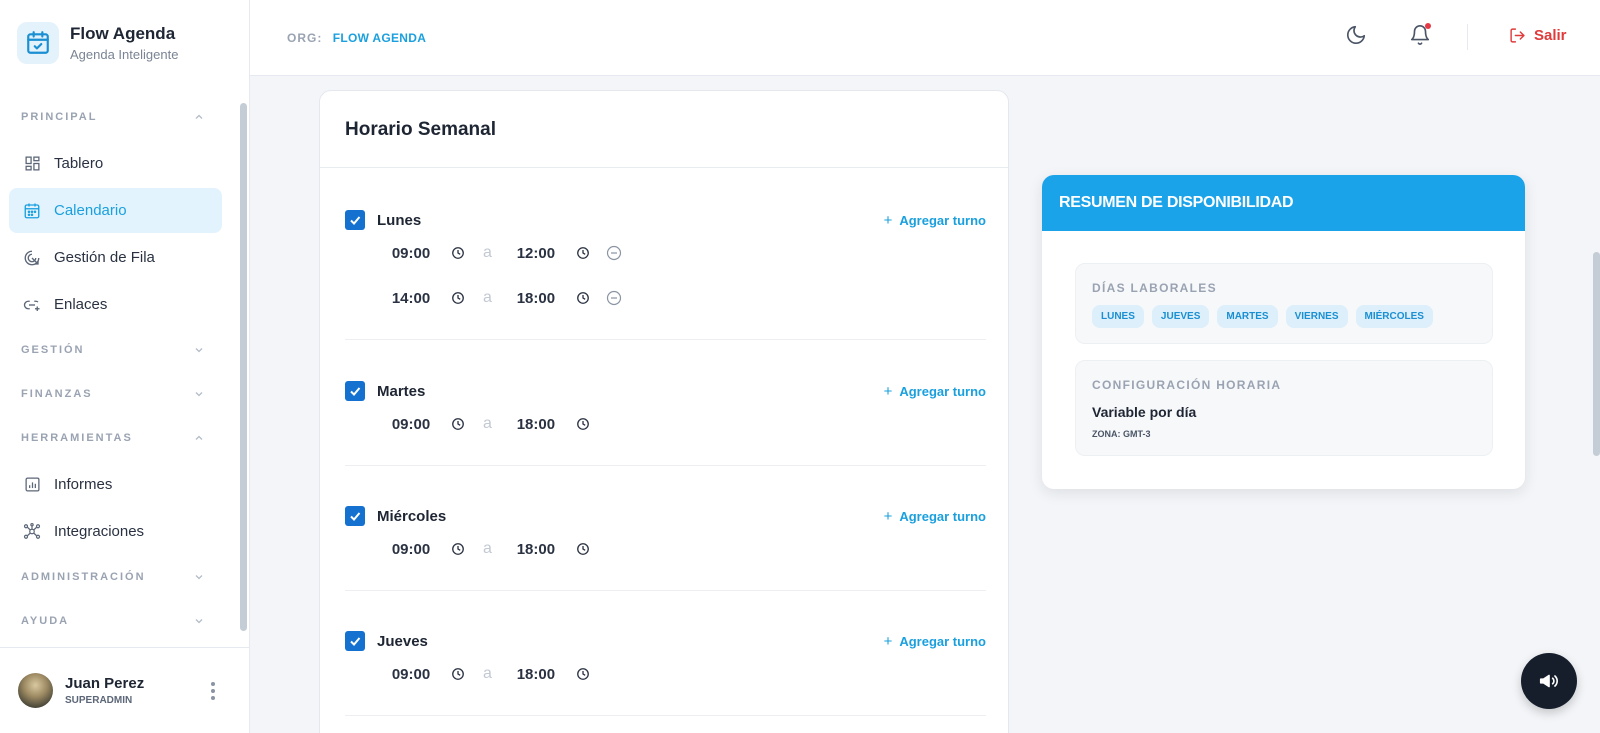 The image size is (1600, 733). Describe the element at coordinates (83, 577) in the screenshot. I see `section-label: ADMINISTRACIÓN` at that location.